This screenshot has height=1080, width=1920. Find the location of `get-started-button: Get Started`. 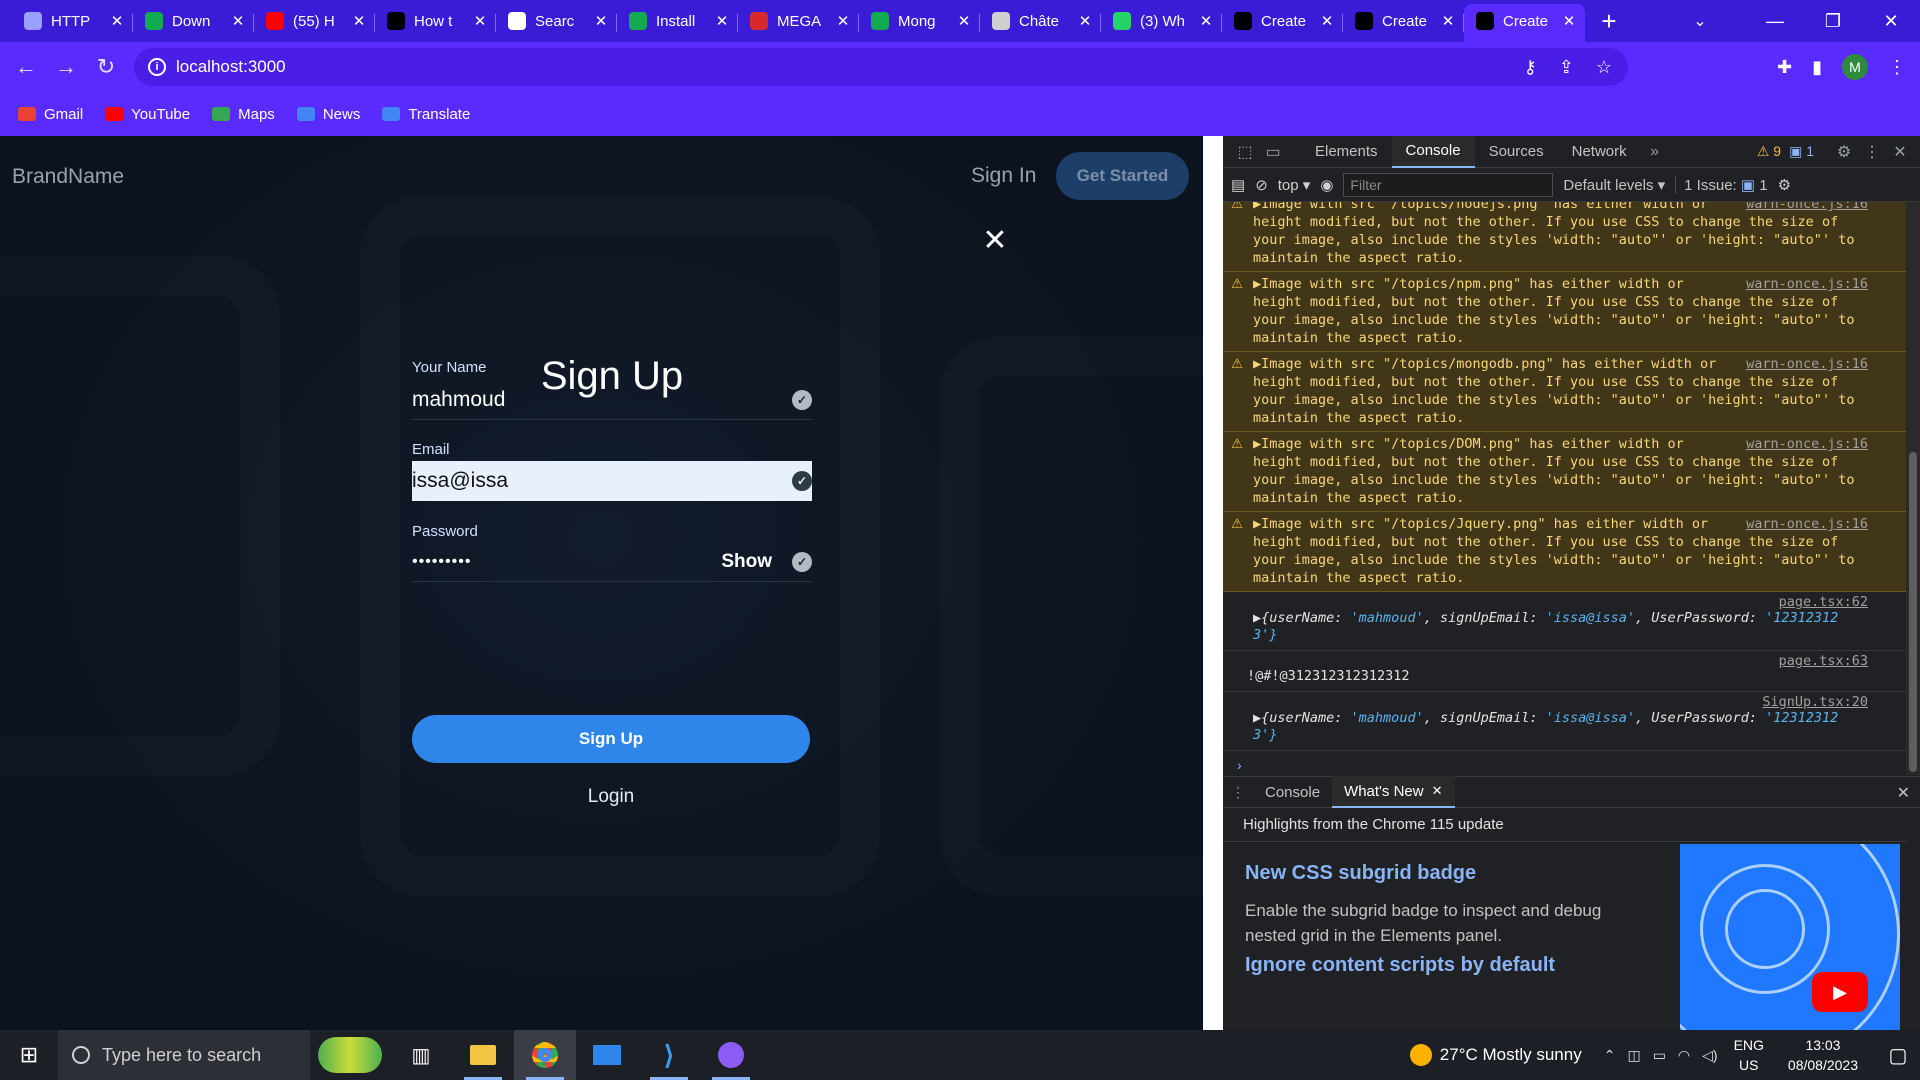

get-started-button: Get Started is located at coordinates (1122, 176).